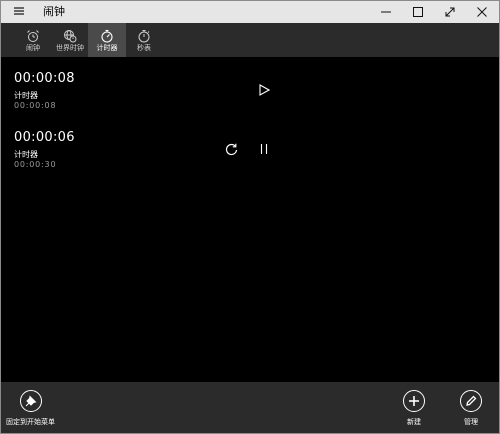 Image resolution: width=500 pixels, height=434 pixels. I want to click on pencil-icon, so click(471, 400).